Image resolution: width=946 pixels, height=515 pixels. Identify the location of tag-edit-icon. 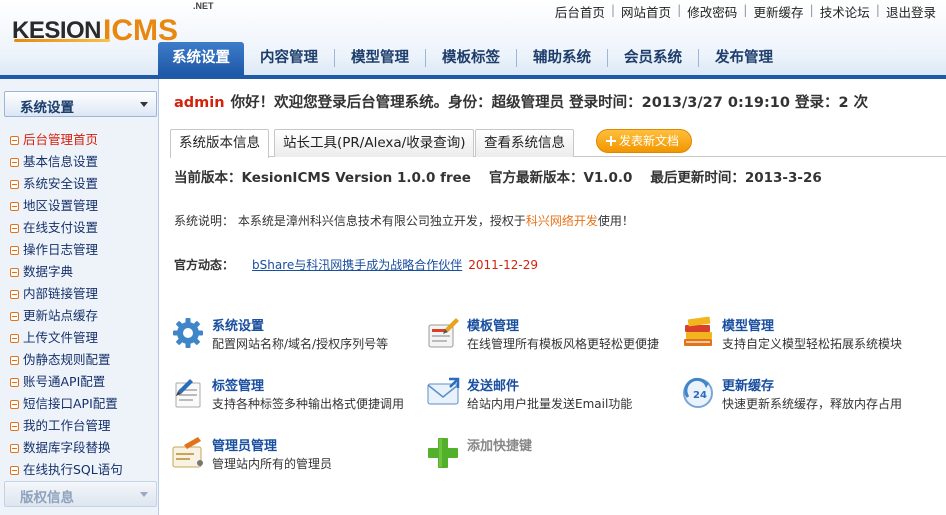
(188, 393).